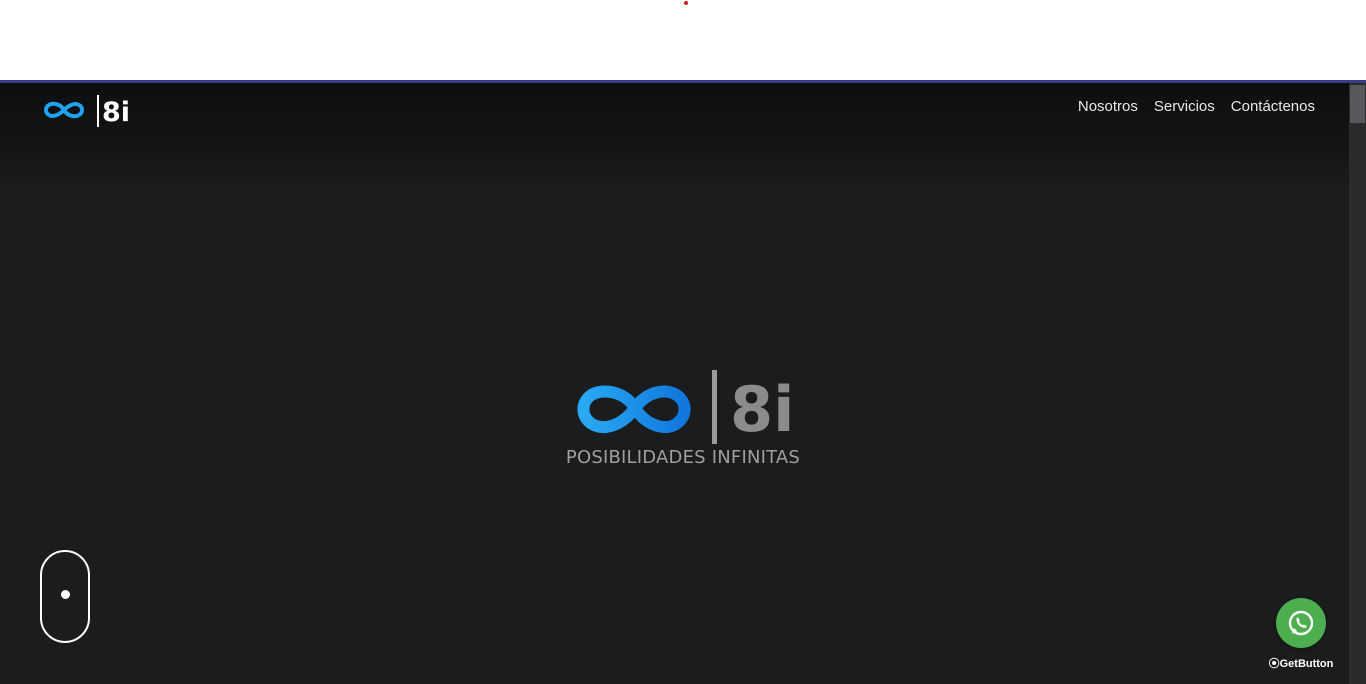  What do you see at coordinates (1357, 383) in the screenshot?
I see `scrollbar` at bounding box center [1357, 383].